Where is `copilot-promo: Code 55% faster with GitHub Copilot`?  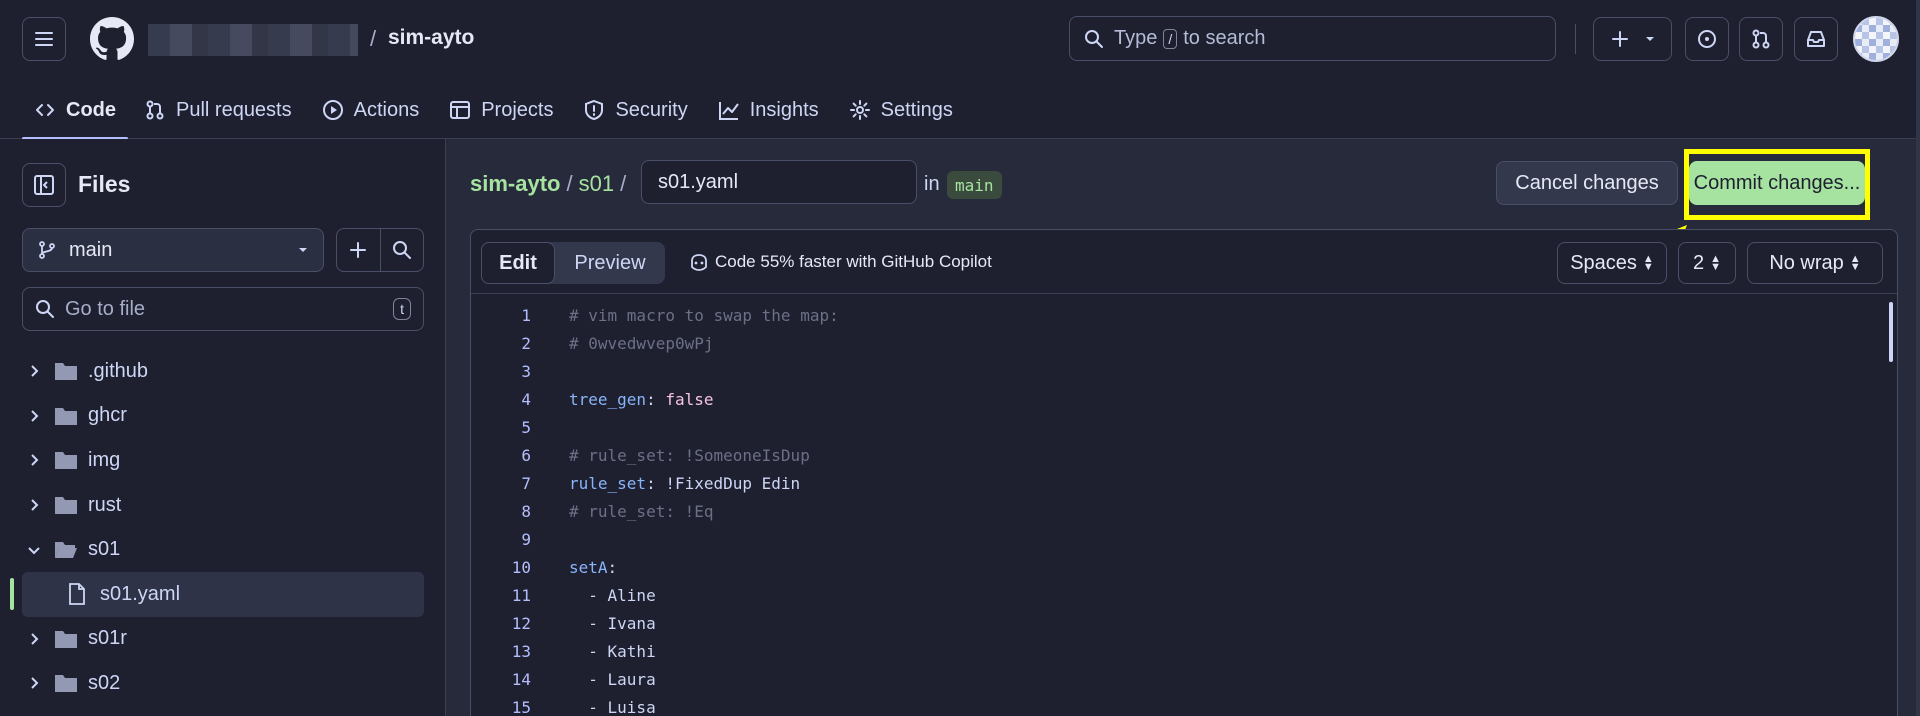 copilot-promo: Code 55% faster with GitHub Copilot is located at coordinates (840, 262).